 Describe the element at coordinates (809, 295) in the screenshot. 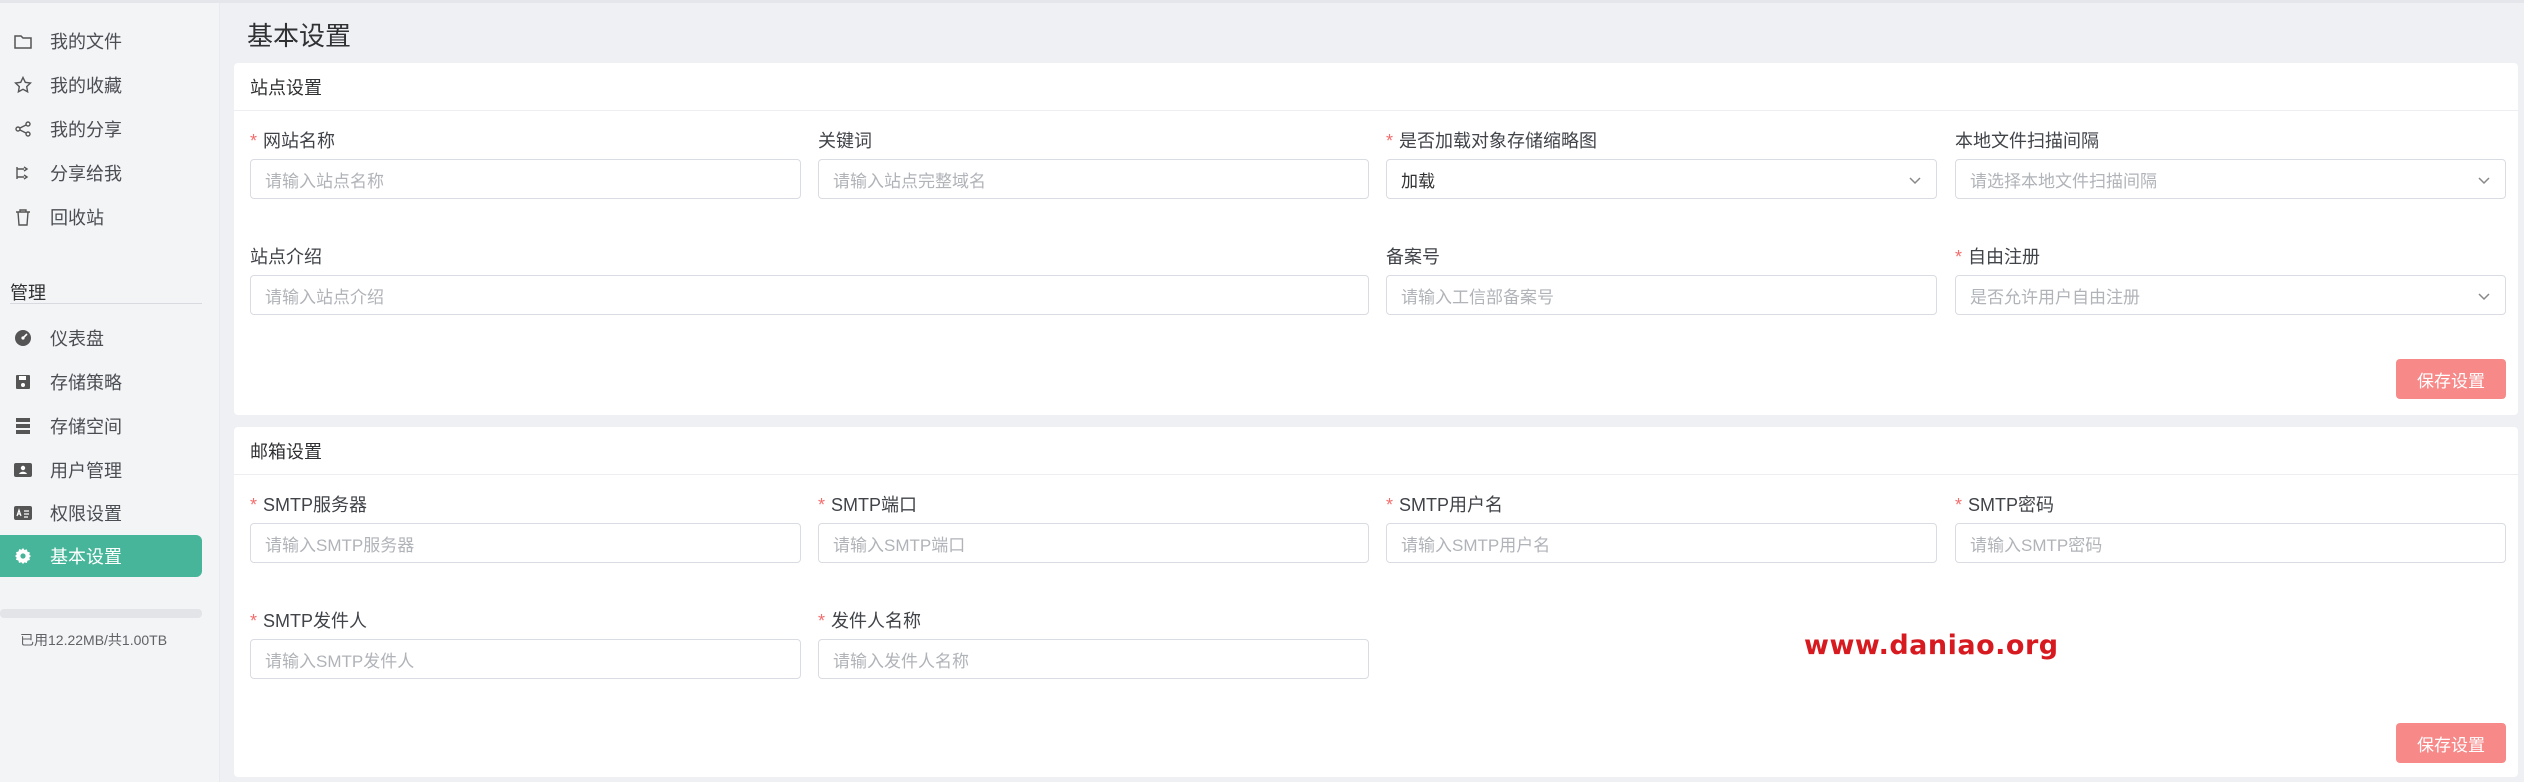

I see `site-intro-input: 请输入站点介绍` at that location.